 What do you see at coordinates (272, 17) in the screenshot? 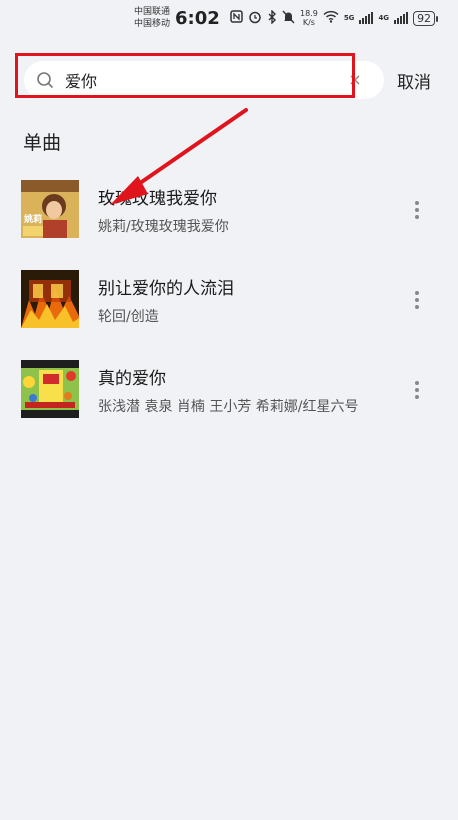
I see `bluetooth-icon` at bounding box center [272, 17].